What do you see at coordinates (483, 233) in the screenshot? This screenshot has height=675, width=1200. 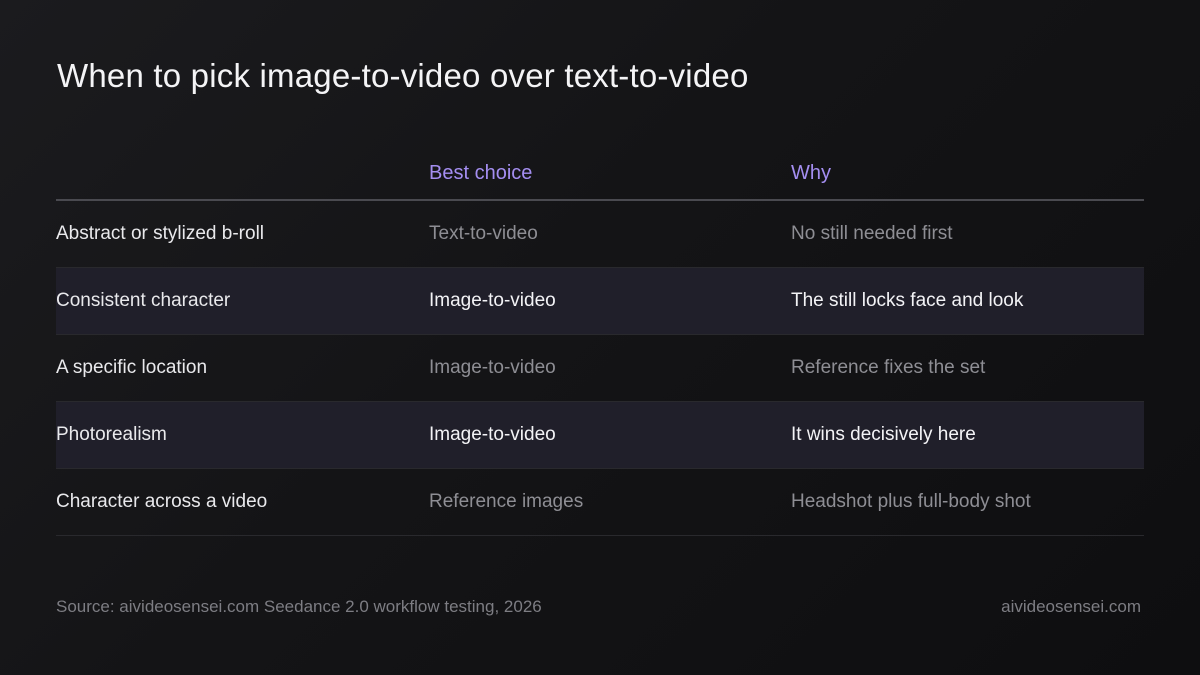 I see `row-best-choice: Text-to-video` at bounding box center [483, 233].